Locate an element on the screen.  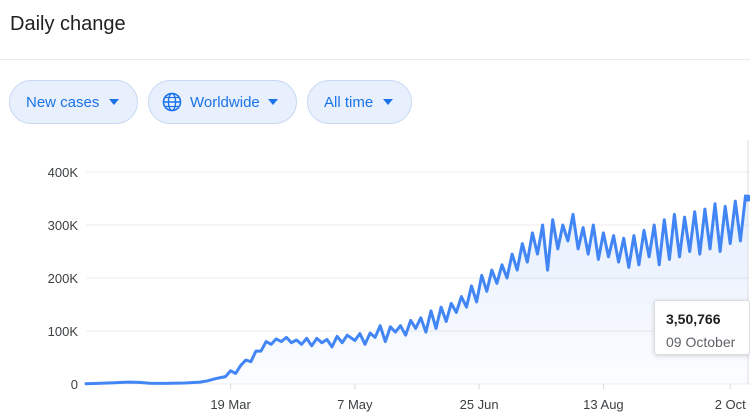
y-tick-label: 300K is located at coordinates (63, 225).